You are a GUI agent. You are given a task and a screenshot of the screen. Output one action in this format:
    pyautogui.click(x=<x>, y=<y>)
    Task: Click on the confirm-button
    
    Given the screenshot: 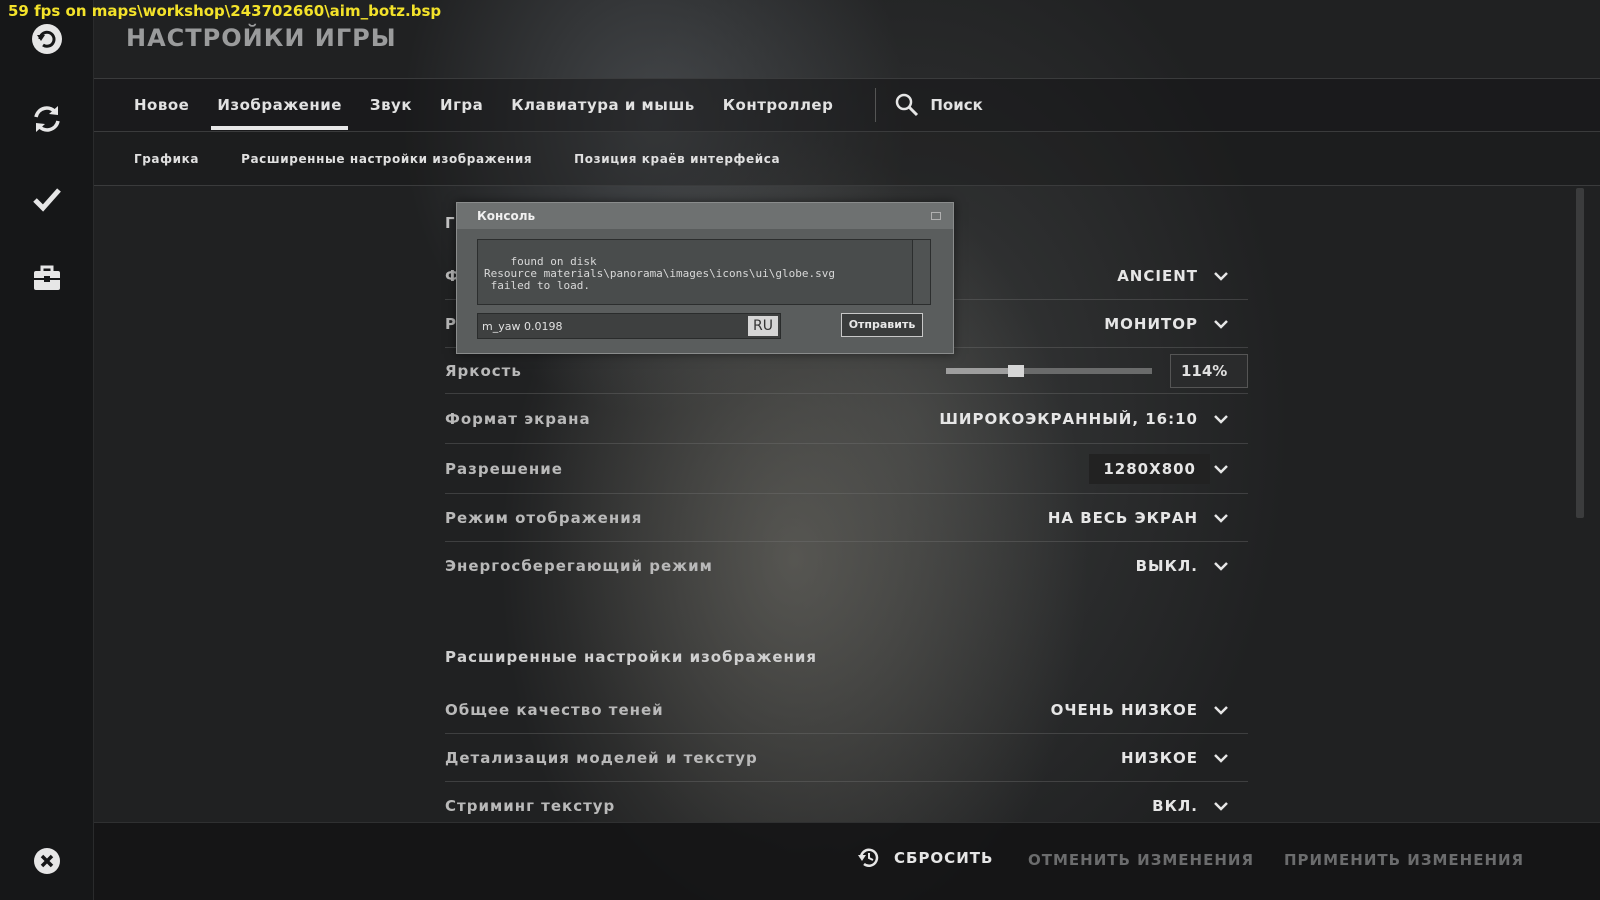 What is the action you would take?
    pyautogui.click(x=47, y=199)
    